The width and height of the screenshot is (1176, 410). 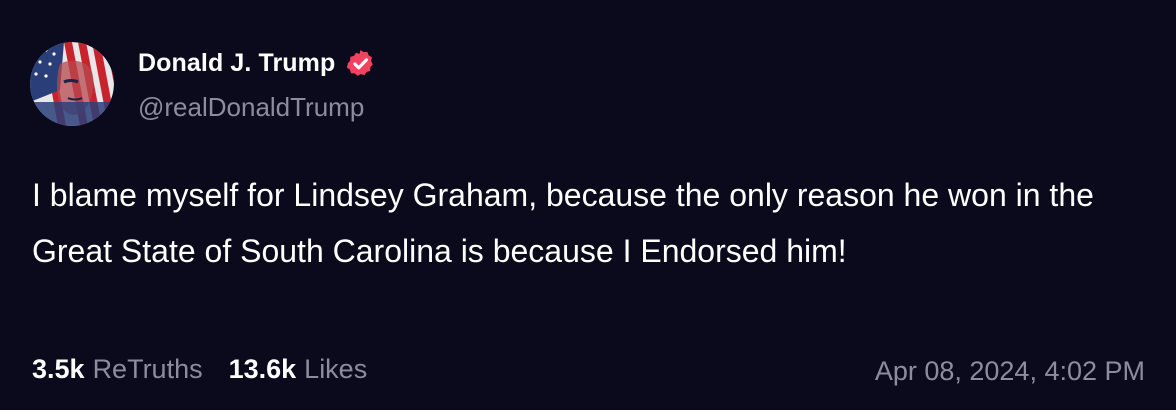 I want to click on flag-portrait-avatar-icon, so click(x=72, y=84).